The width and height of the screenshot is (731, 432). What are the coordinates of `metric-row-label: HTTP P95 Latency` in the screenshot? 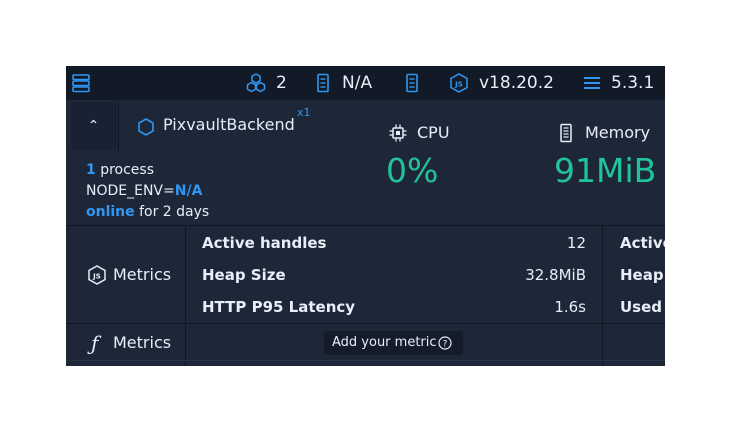 It's located at (279, 307).